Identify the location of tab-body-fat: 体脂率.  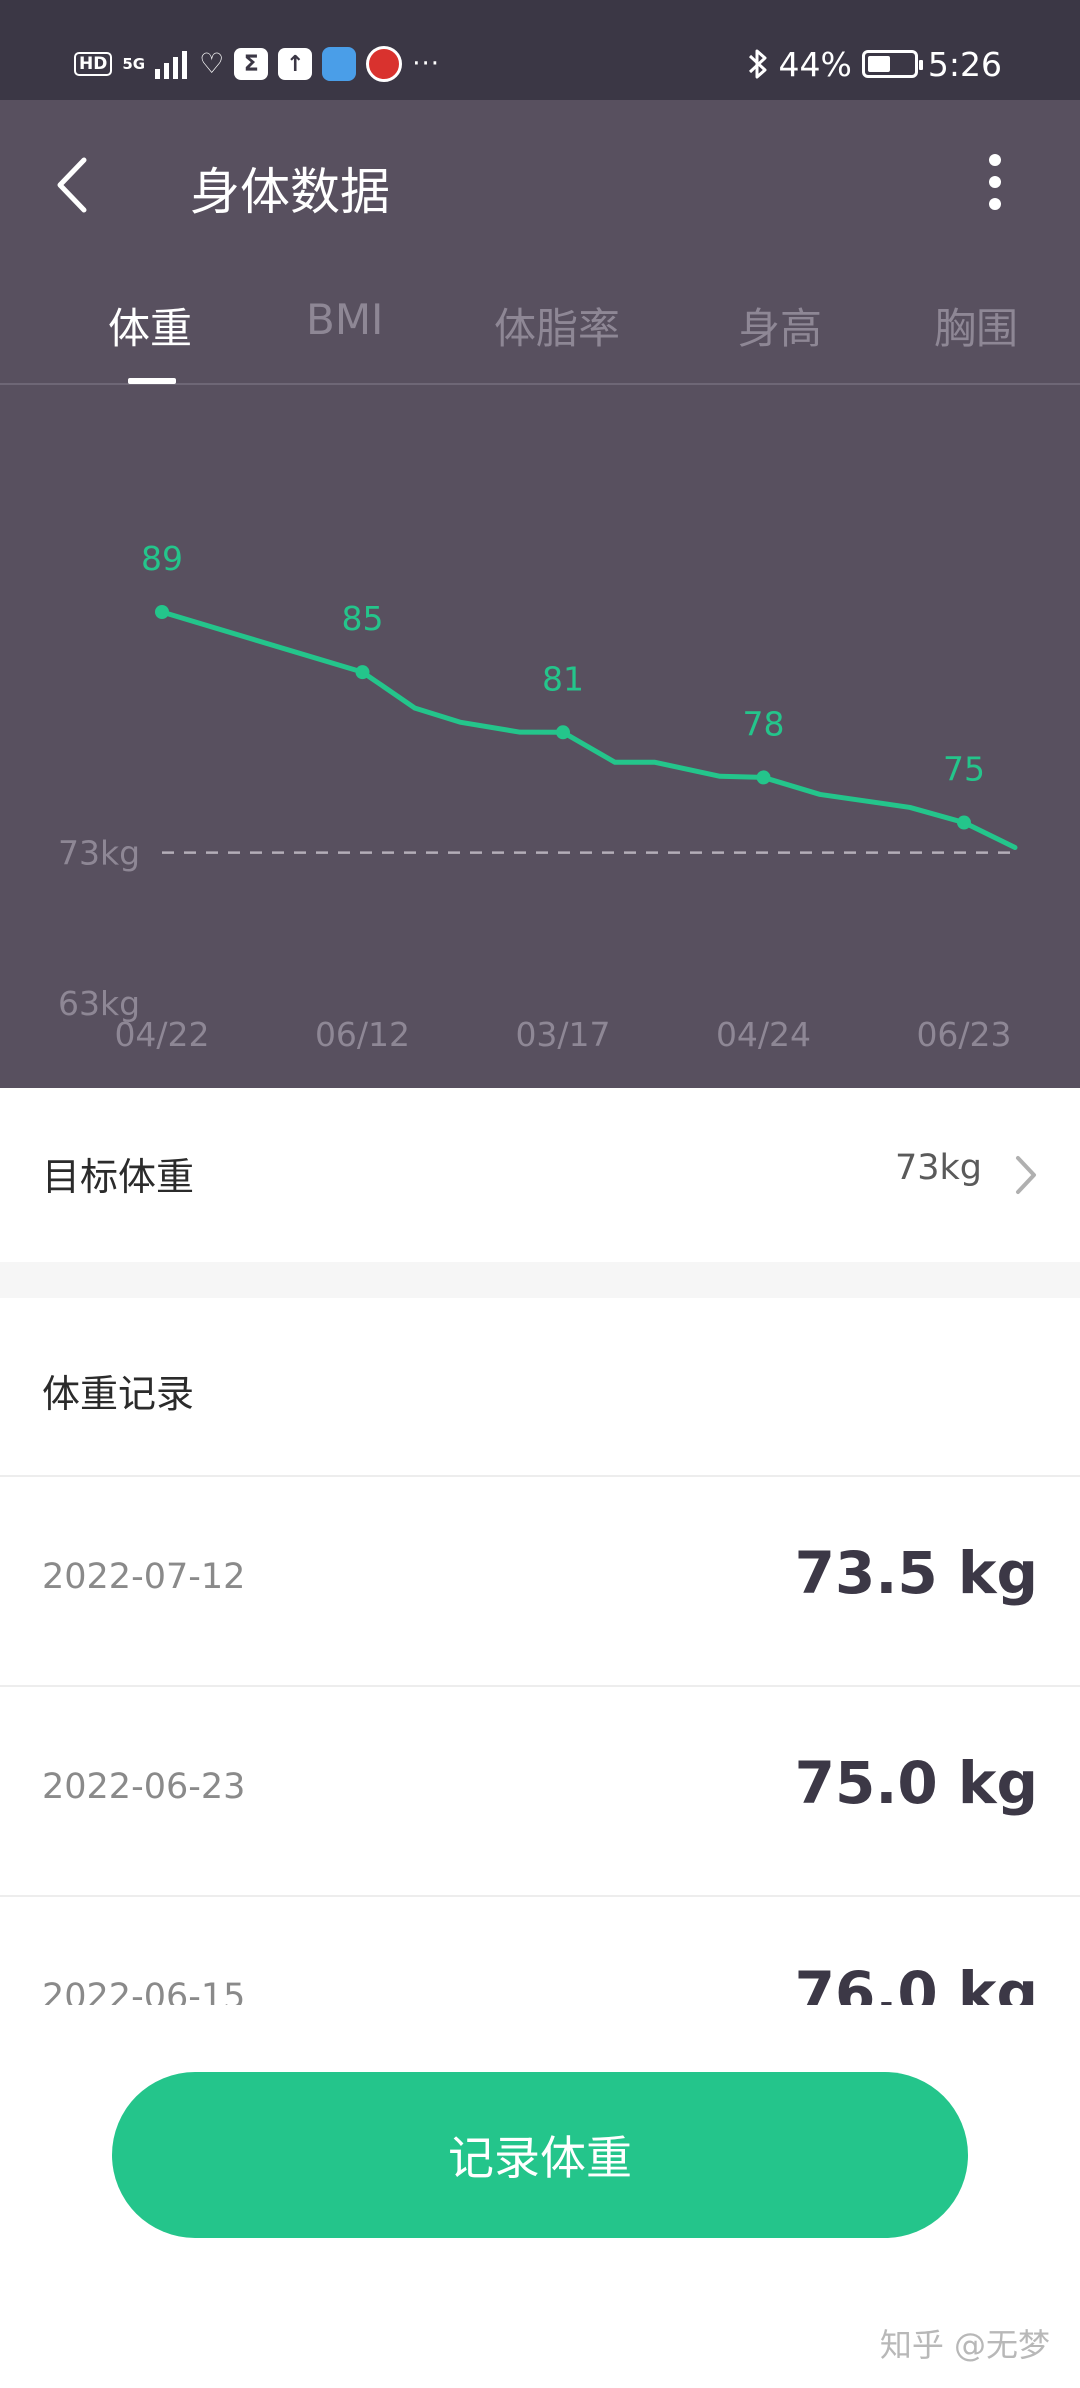
(557, 325).